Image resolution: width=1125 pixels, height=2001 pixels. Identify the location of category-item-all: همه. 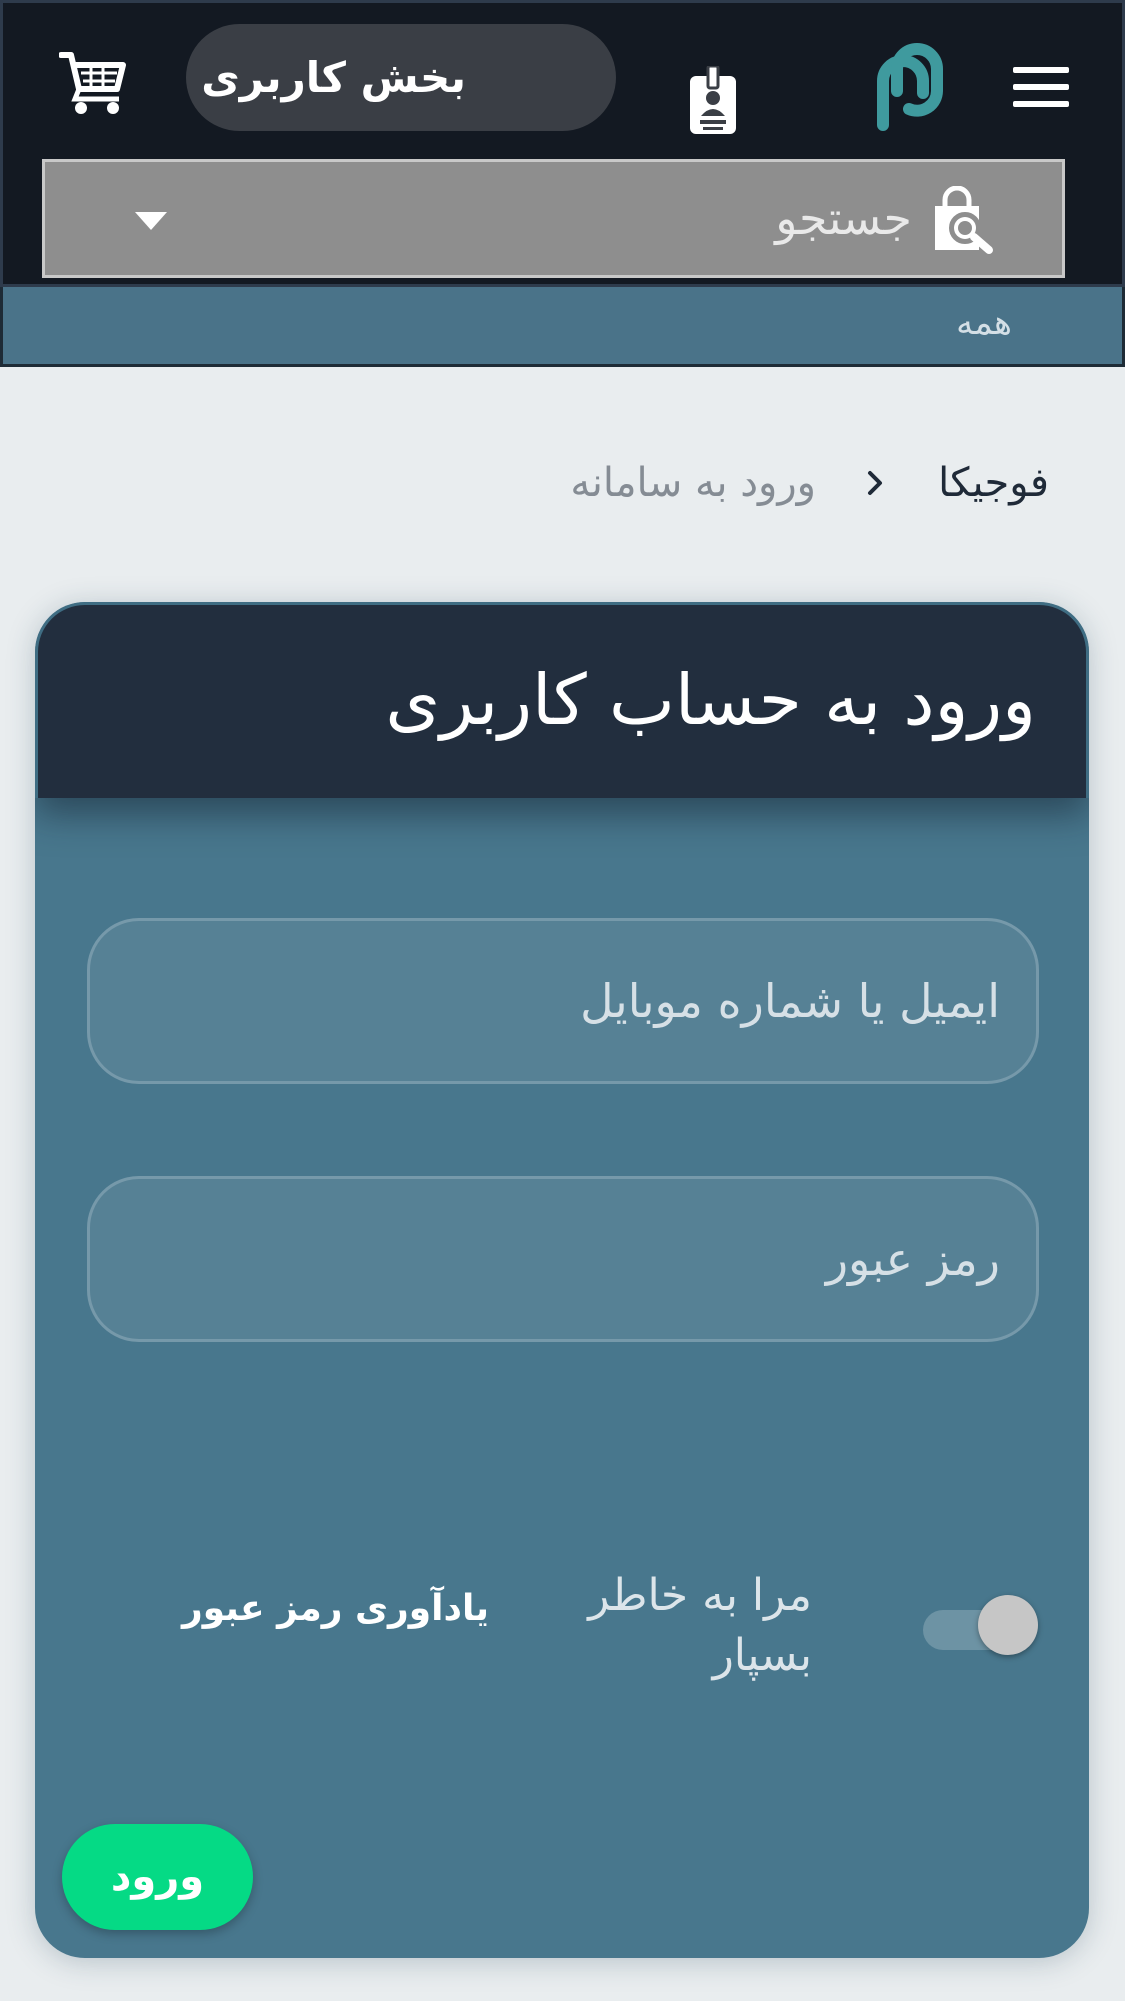
(984, 323).